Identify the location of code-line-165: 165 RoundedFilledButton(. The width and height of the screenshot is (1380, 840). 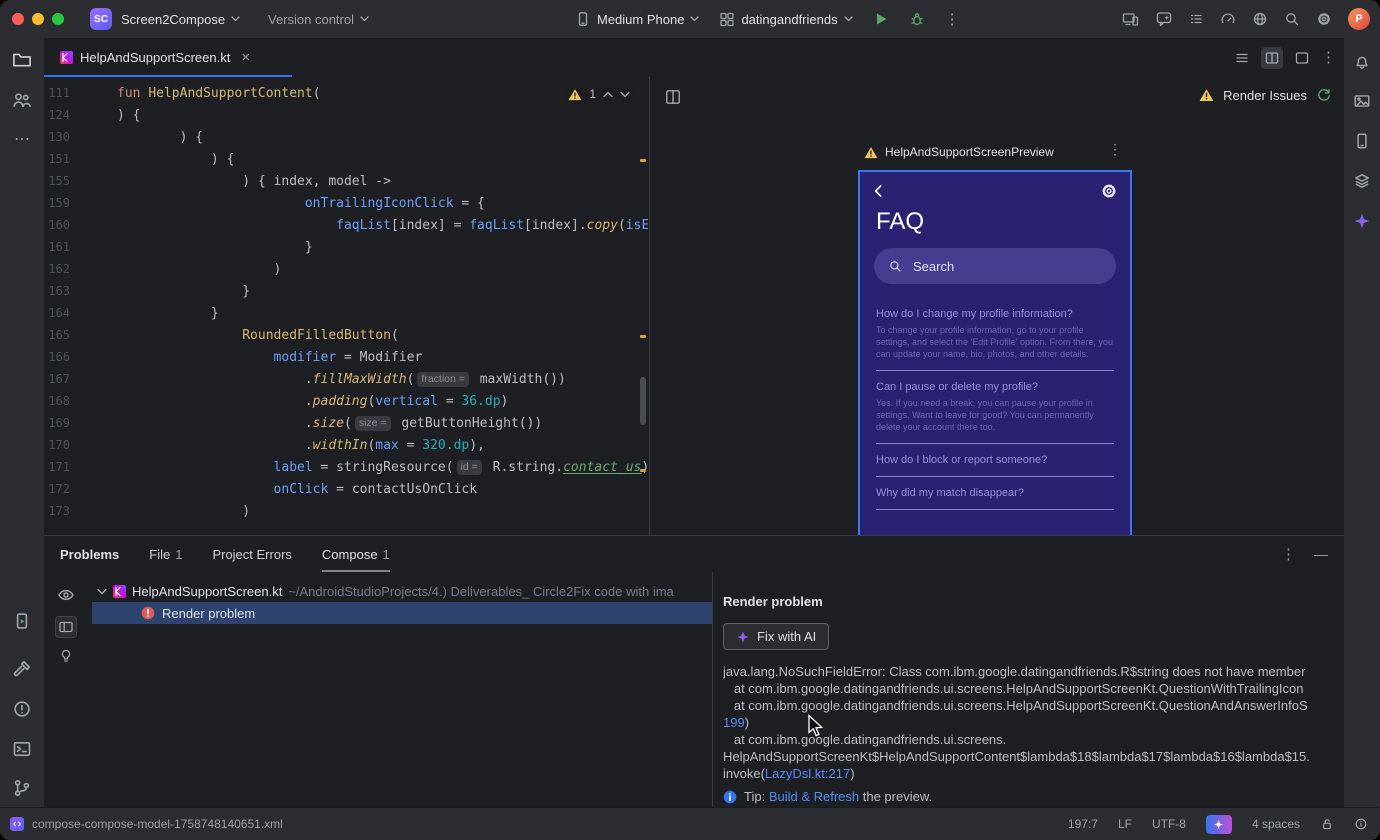
(346, 335).